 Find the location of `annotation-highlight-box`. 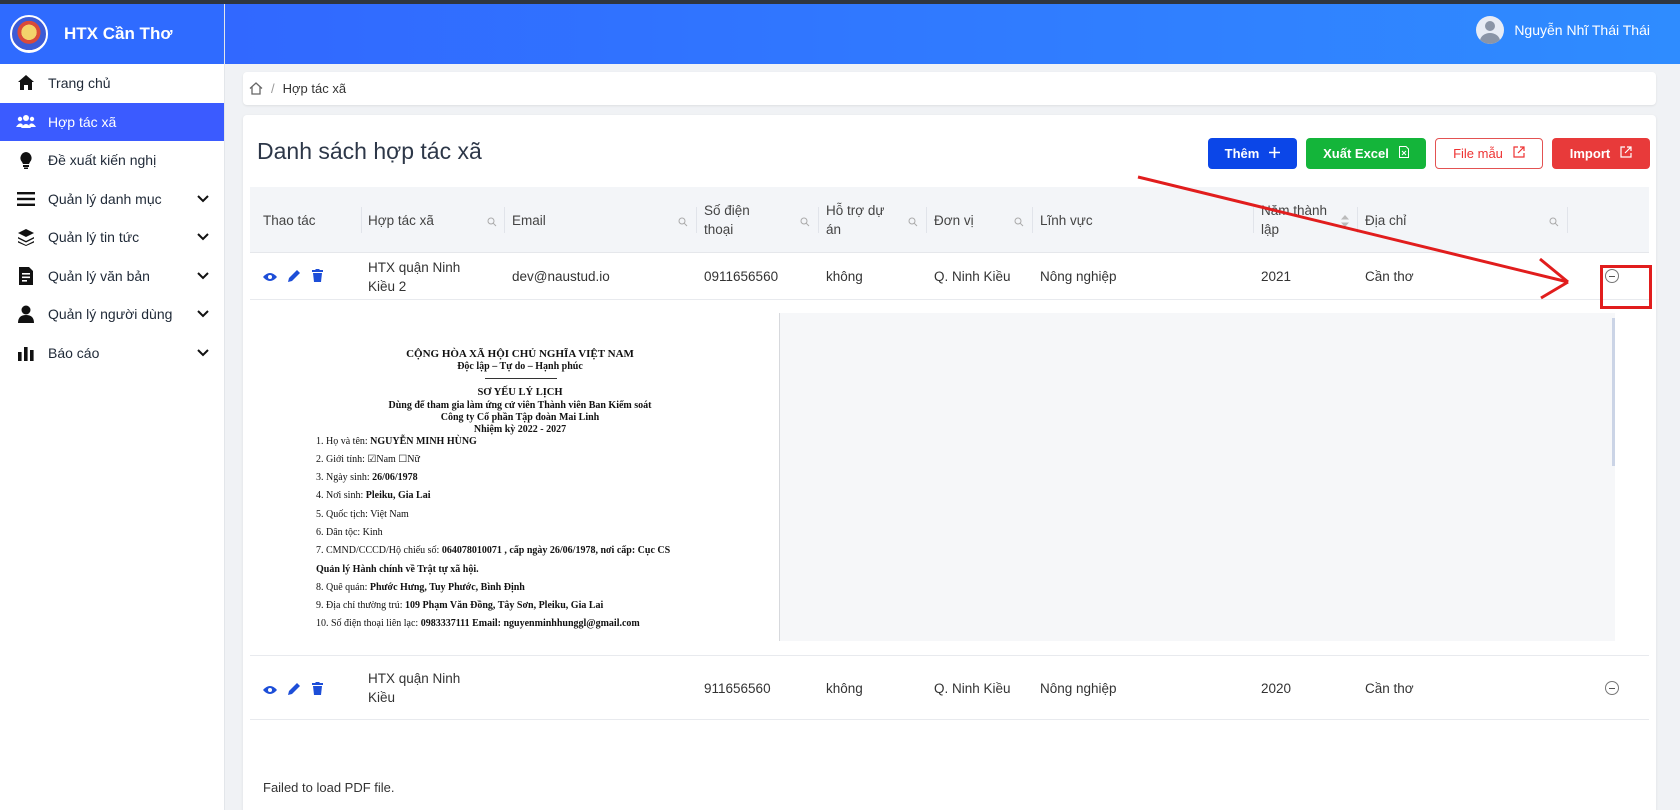

annotation-highlight-box is located at coordinates (1626, 287).